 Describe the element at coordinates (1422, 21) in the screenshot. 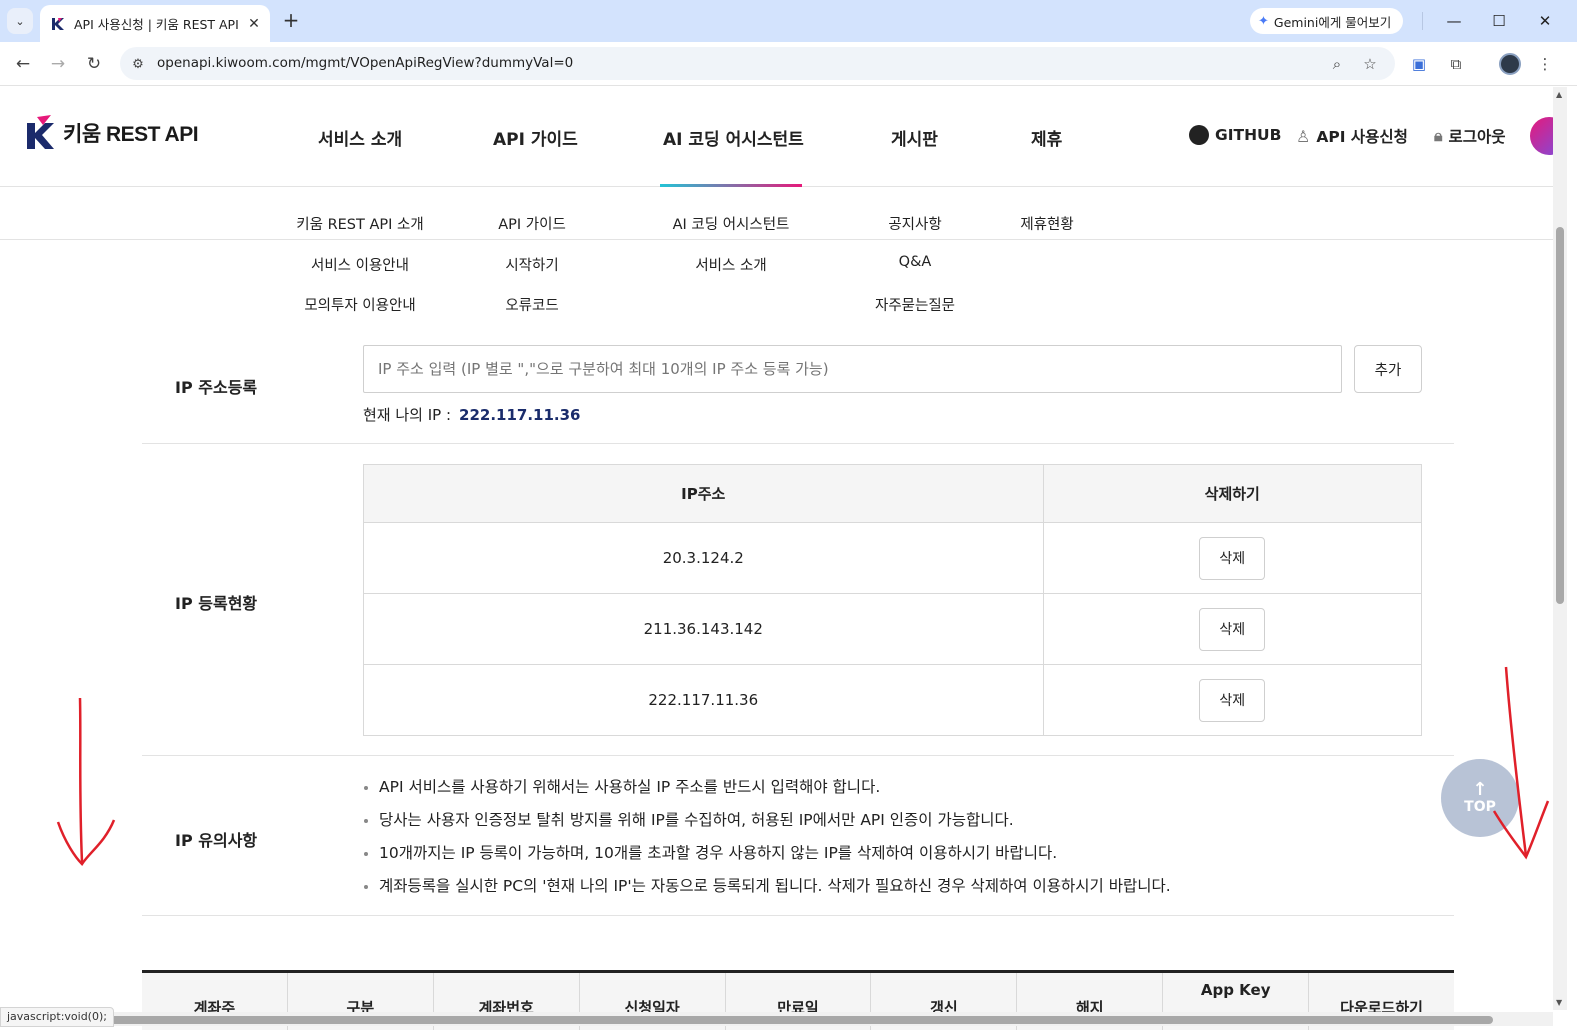

I see `window-controls-separator` at that location.